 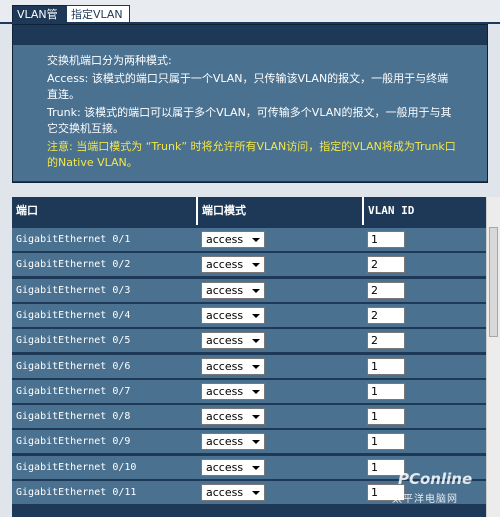 What do you see at coordinates (73, 315) in the screenshot?
I see `port-name: GigabitEthernet 0/4` at bounding box center [73, 315].